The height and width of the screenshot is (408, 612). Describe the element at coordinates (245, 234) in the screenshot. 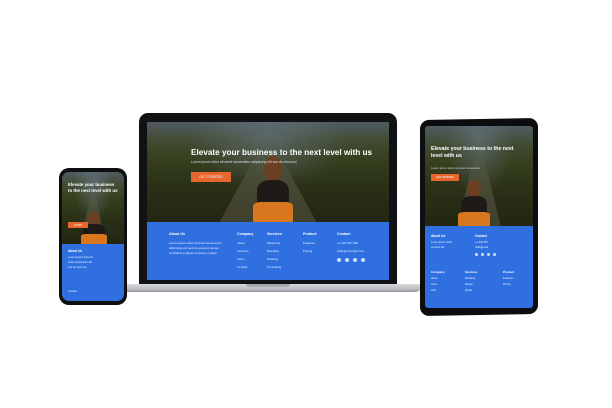

I see `laptop-footer-company-heading: Company` at that location.